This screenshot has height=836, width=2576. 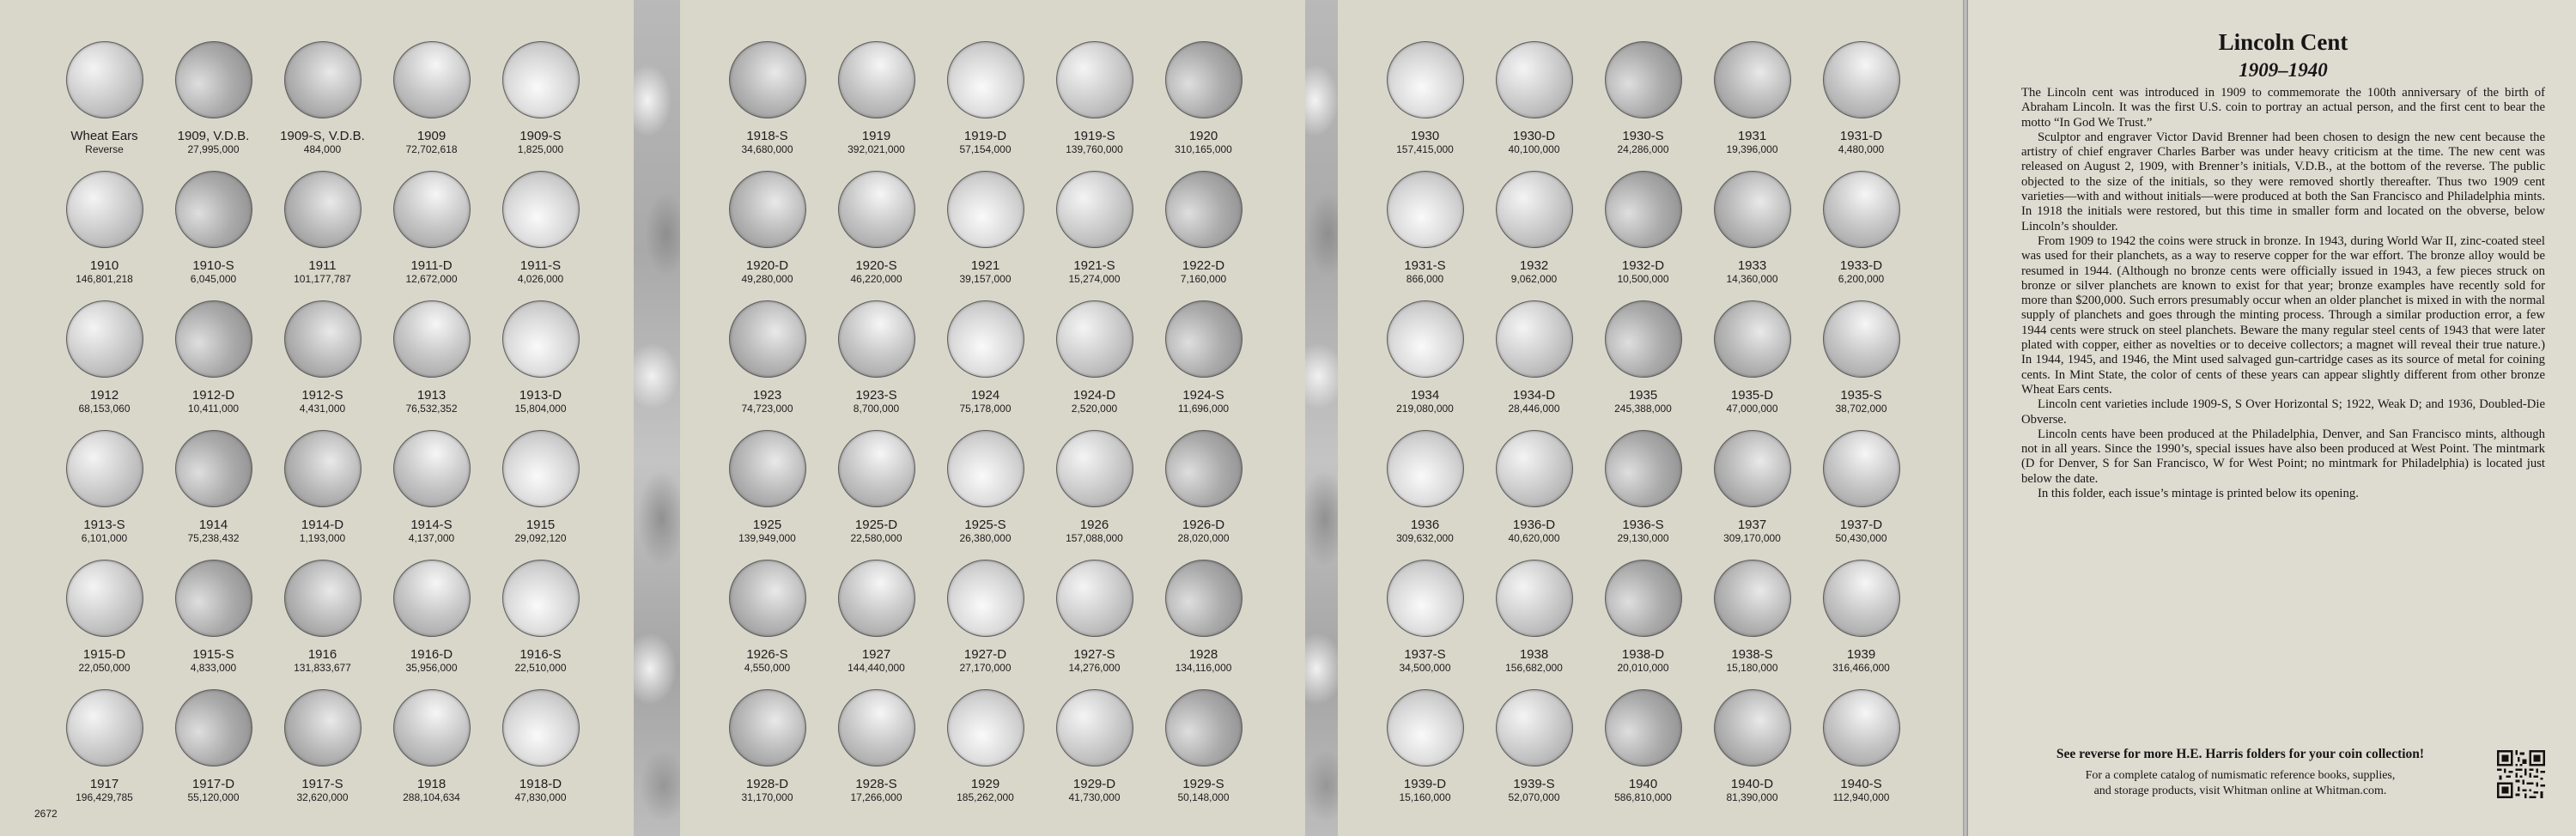 What do you see at coordinates (541, 525) in the screenshot?
I see `coin-date-label: 1915` at bounding box center [541, 525].